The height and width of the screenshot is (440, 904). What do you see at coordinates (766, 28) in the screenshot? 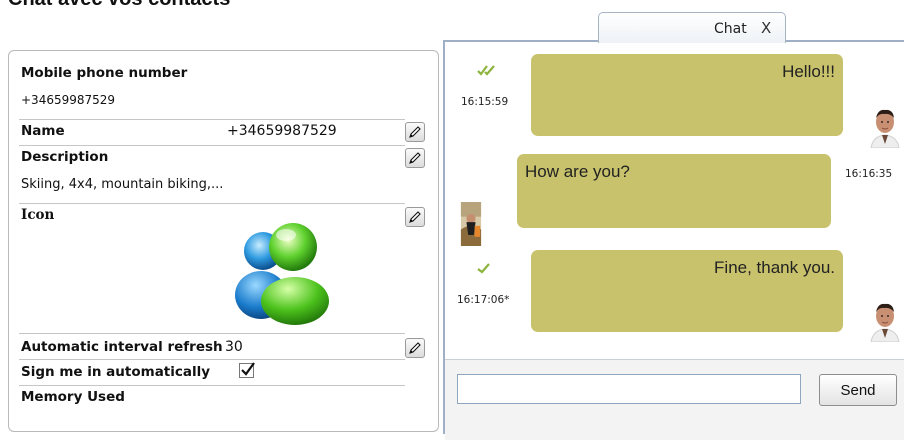
I see `close-tab-button: X` at bounding box center [766, 28].